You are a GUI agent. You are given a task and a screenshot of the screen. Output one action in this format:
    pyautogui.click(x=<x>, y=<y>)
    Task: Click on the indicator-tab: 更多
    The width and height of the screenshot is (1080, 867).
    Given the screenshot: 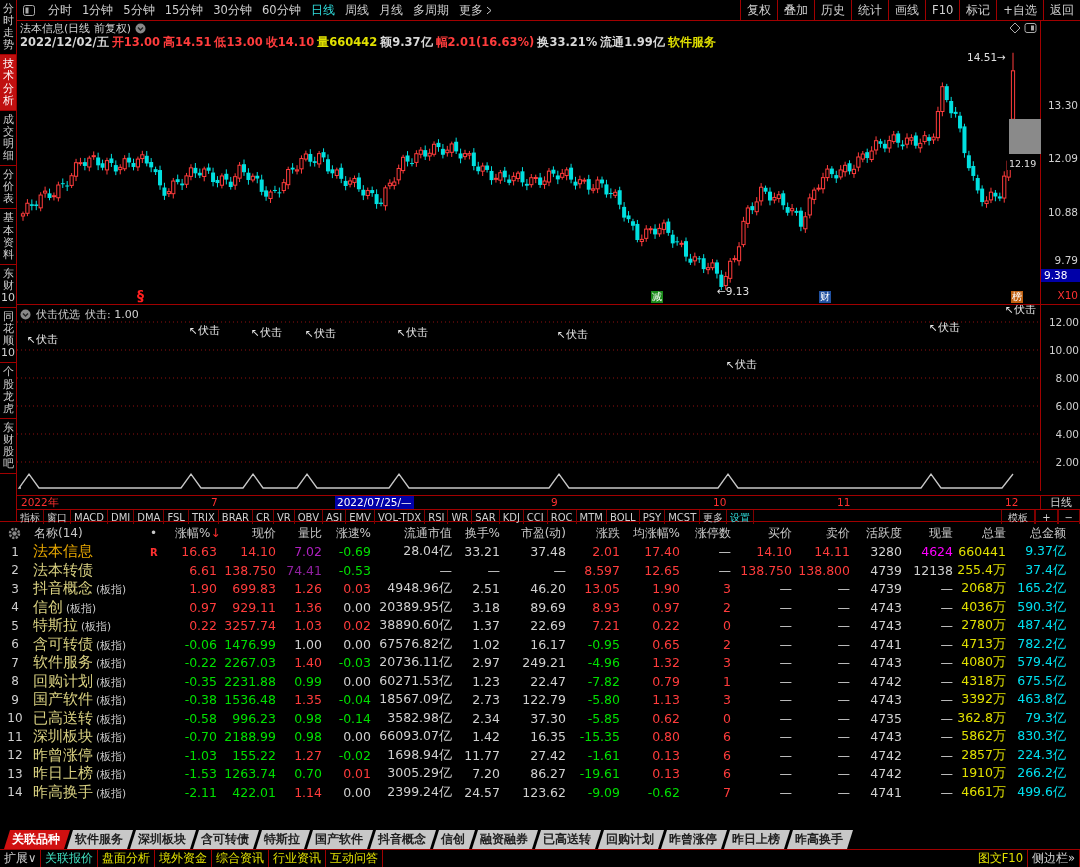 What is the action you would take?
    pyautogui.click(x=714, y=517)
    